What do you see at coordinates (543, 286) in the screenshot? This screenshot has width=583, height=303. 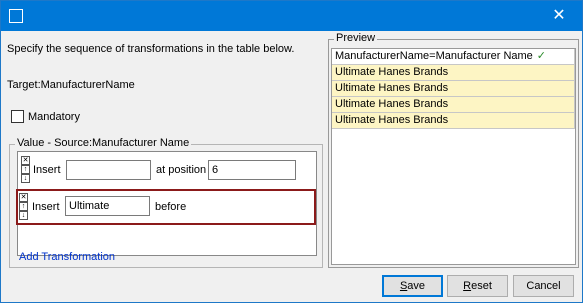 I see `cancel-button: Cancel` at bounding box center [543, 286].